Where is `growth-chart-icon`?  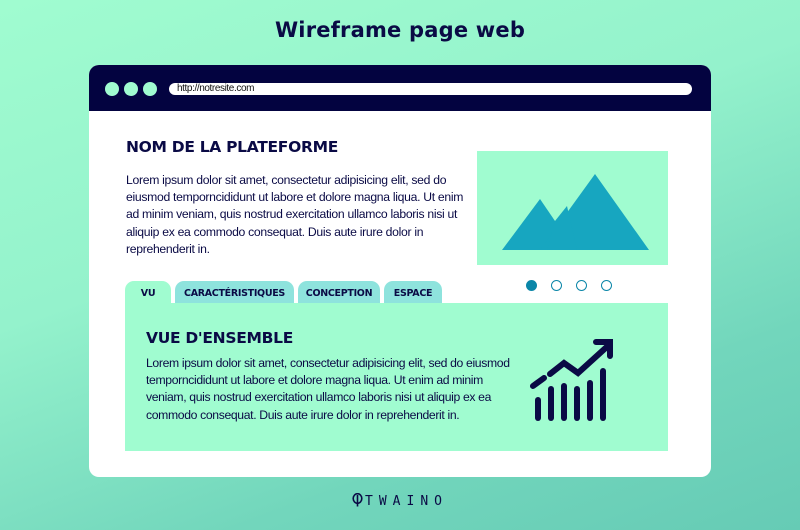 growth-chart-icon is located at coordinates (571, 380).